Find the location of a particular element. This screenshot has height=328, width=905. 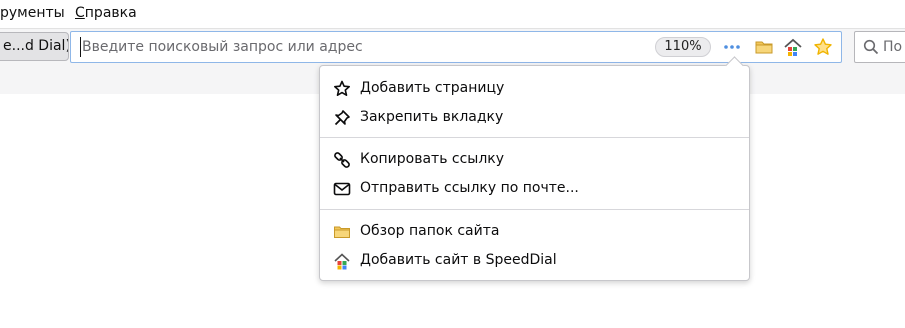

menu-item-pin-tab: Закрепить вкладку is located at coordinates (534, 118).